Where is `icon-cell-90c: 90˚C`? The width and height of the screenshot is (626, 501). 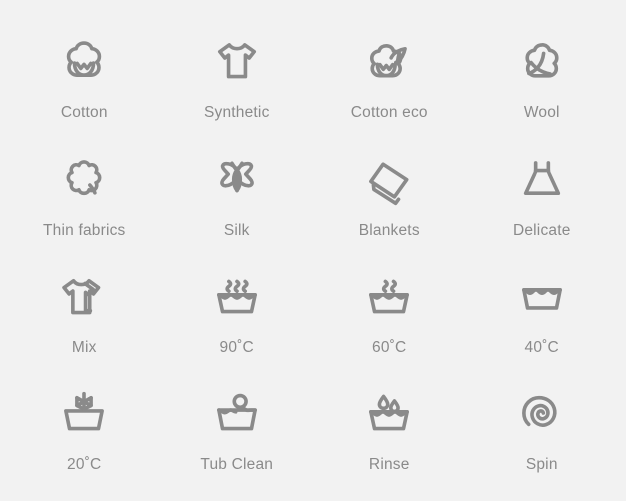
icon-cell-90c: 90˚C is located at coordinates (237, 311).